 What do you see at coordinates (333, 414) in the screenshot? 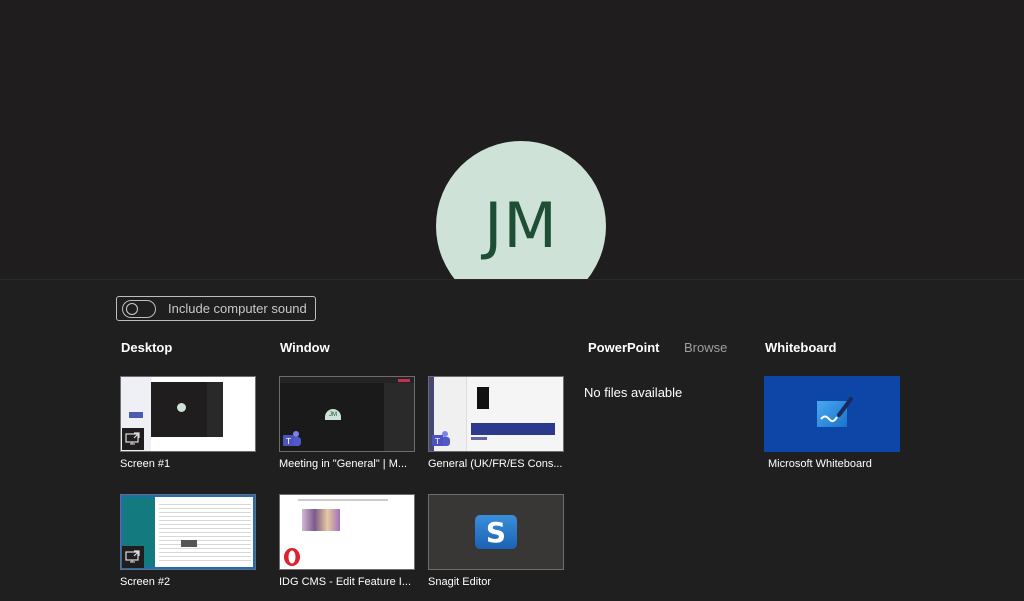
I see `thumb-avatar: JM` at bounding box center [333, 414].